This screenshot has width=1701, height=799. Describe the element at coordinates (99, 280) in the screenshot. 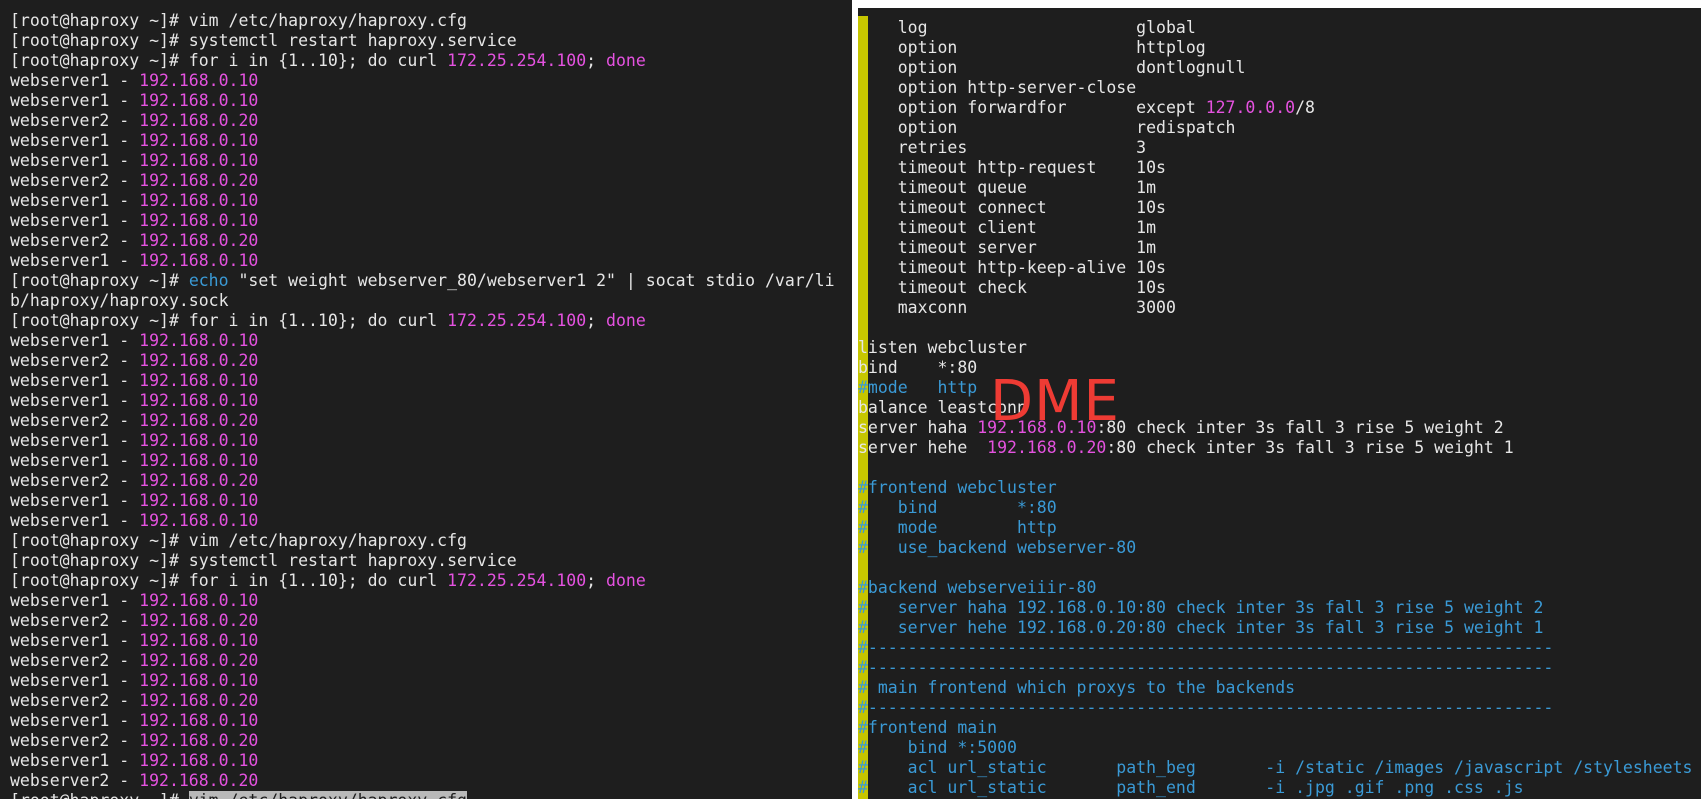

I see `terminal-line-text: [root@haproxy ~]#` at that location.